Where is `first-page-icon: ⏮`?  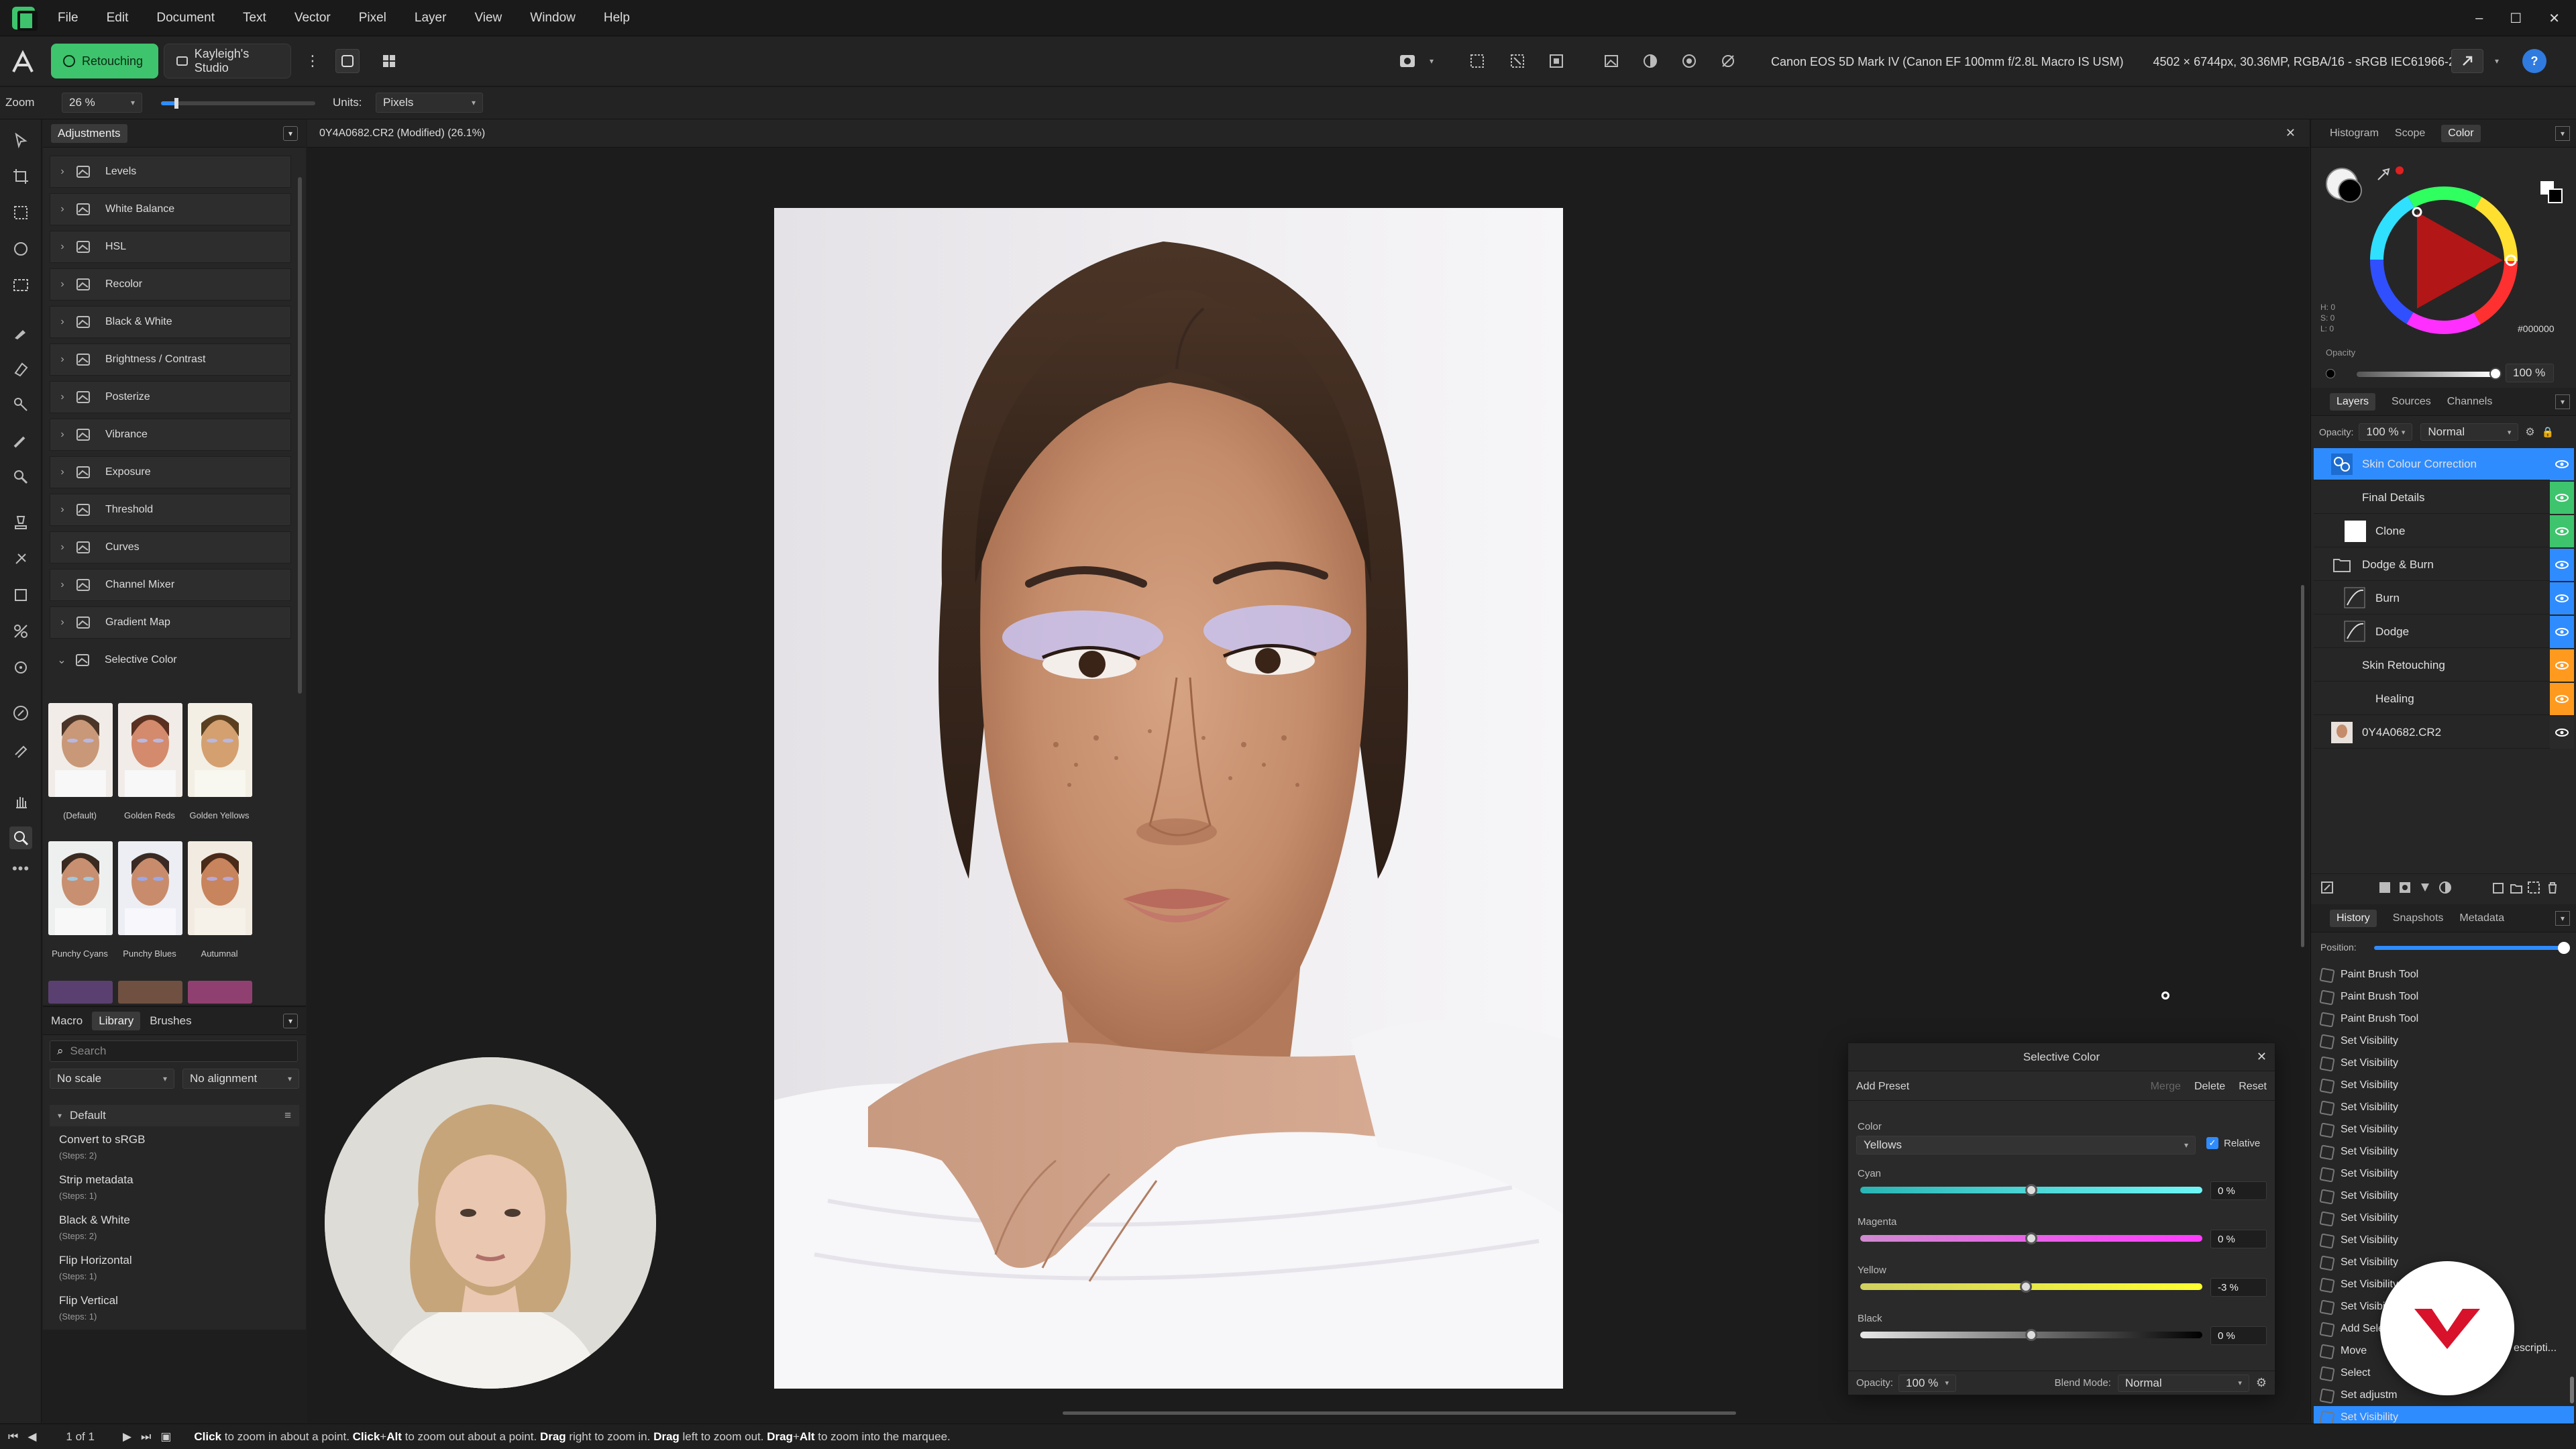
first-page-icon: ⏮ is located at coordinates (13, 1437).